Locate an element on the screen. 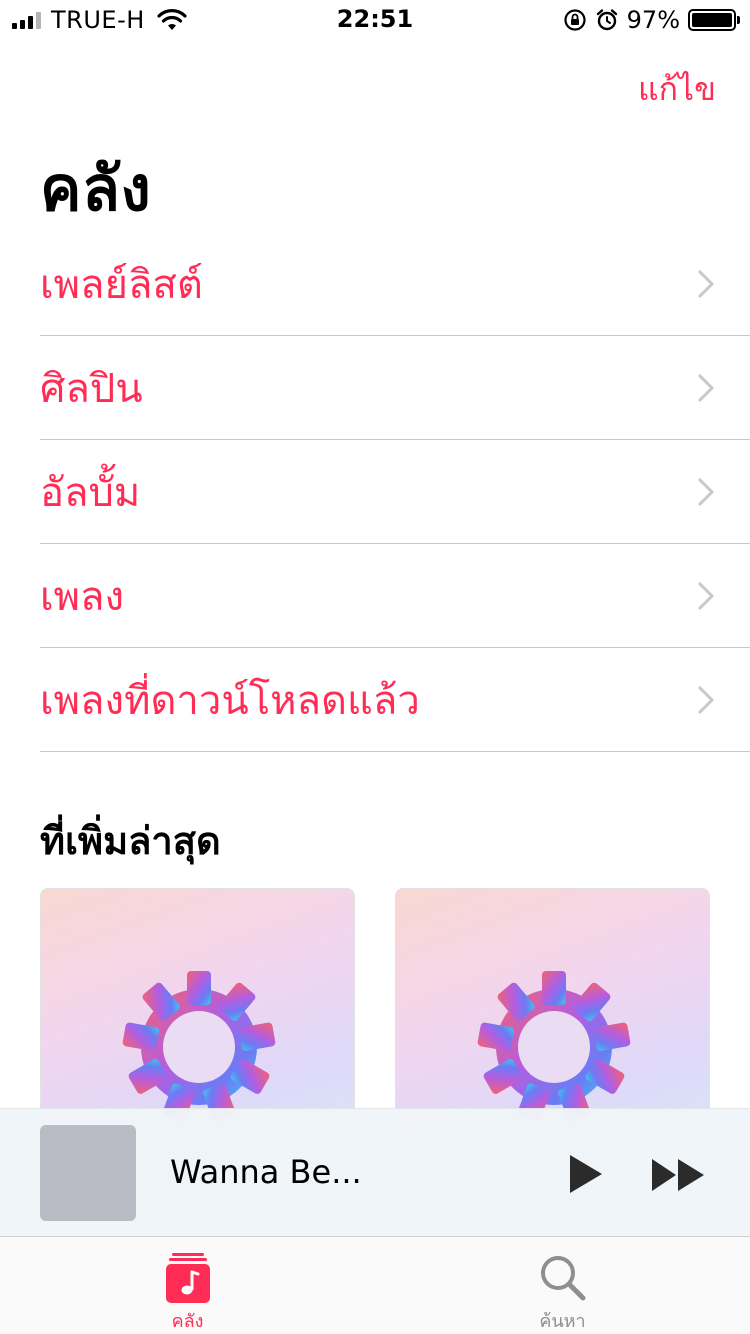 This screenshot has width=750, height=1334. library-item-downloaded: เพลงที่ดาวน์โหลดแล้ว is located at coordinates (395, 700).